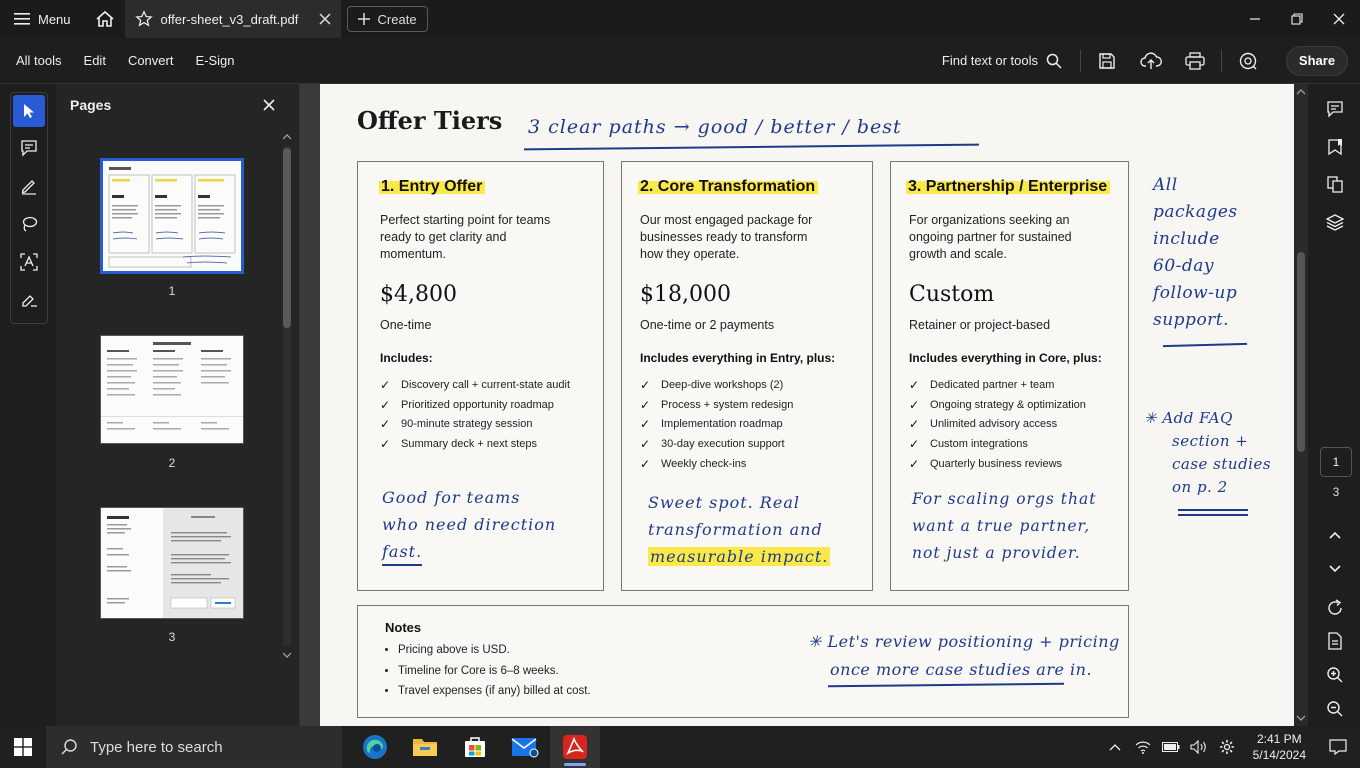 The image size is (1360, 768). I want to click on cloud-upload-icon, so click(1151, 60).